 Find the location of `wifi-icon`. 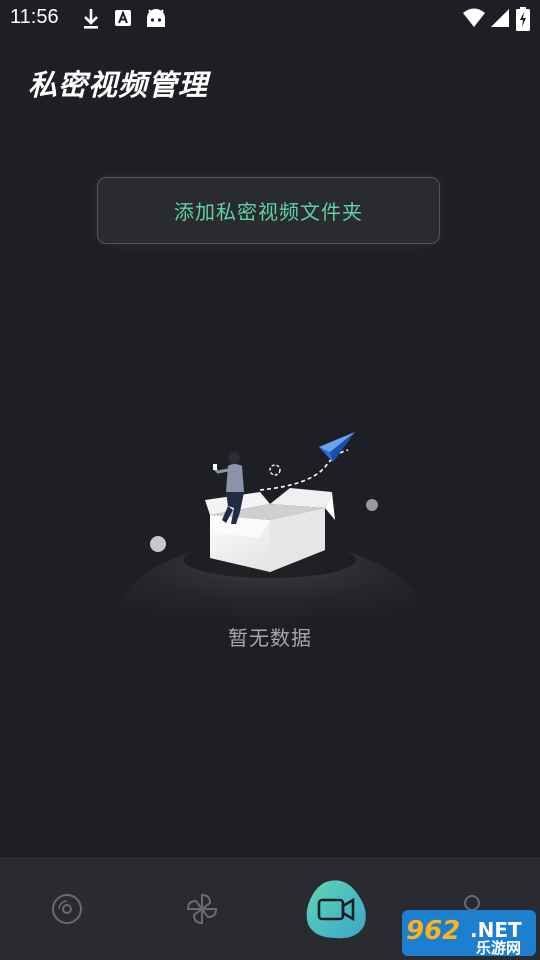

wifi-icon is located at coordinates (474, 17).